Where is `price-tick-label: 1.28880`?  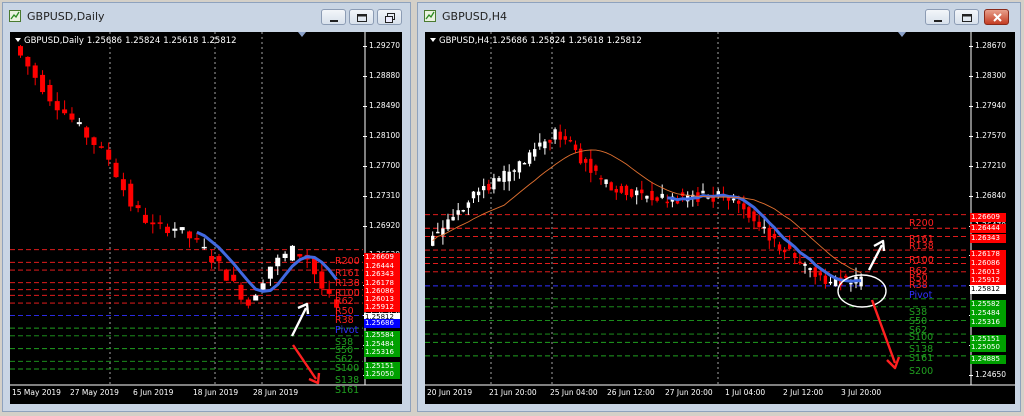 price-tick-label: 1.28880 is located at coordinates (381, 75).